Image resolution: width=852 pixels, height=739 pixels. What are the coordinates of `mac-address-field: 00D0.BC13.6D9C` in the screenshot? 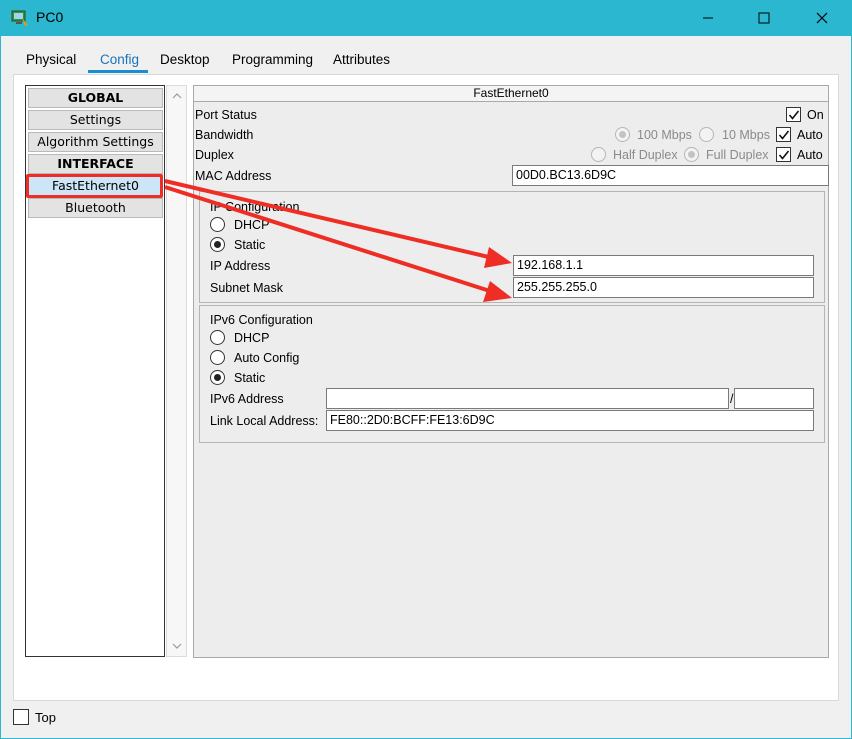 It's located at (670, 175).